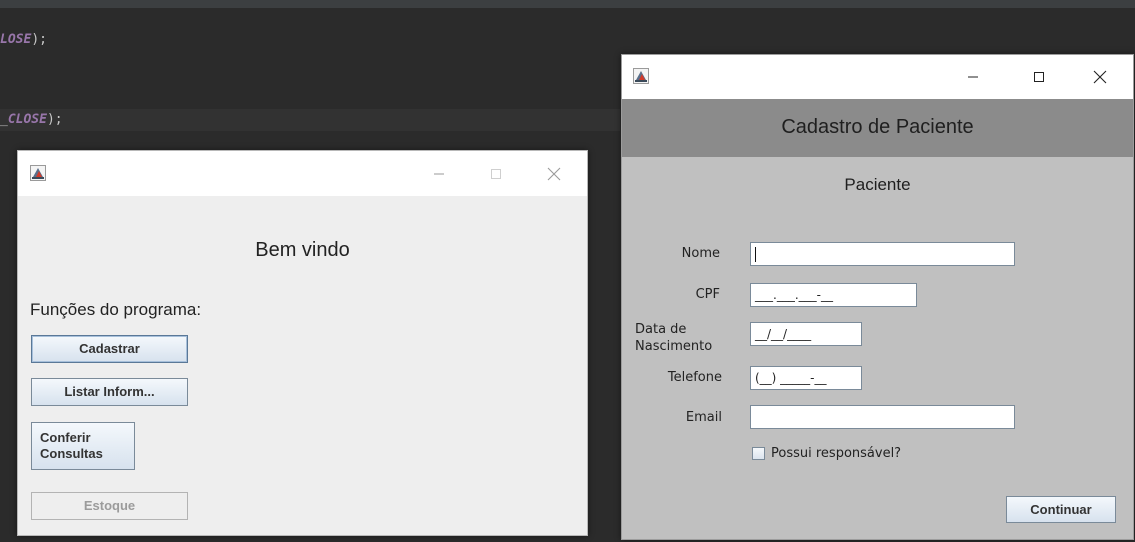 This screenshot has height=542, width=1135. What do you see at coordinates (71, 453) in the screenshot?
I see `consultas-line: Consultas` at bounding box center [71, 453].